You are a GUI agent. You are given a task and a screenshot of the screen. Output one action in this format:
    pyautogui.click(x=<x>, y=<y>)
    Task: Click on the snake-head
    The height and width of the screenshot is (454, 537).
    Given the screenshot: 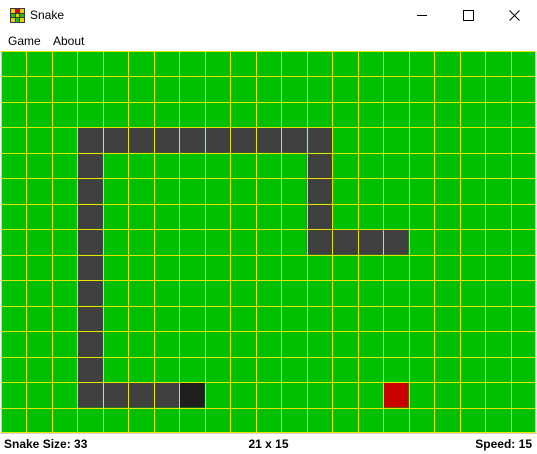 What is the action you would take?
    pyautogui.click(x=192, y=395)
    